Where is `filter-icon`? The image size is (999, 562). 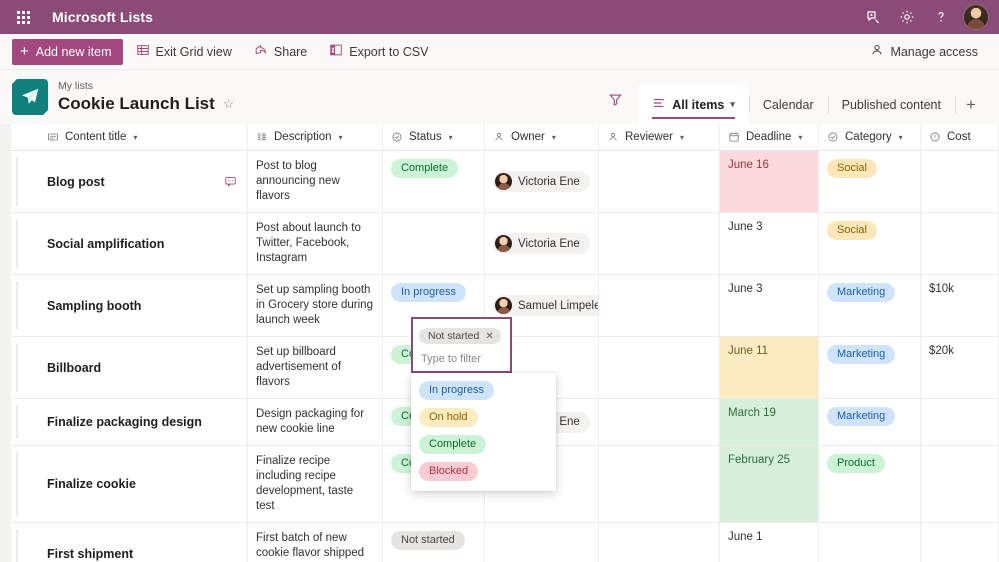 filter-icon is located at coordinates (615, 99).